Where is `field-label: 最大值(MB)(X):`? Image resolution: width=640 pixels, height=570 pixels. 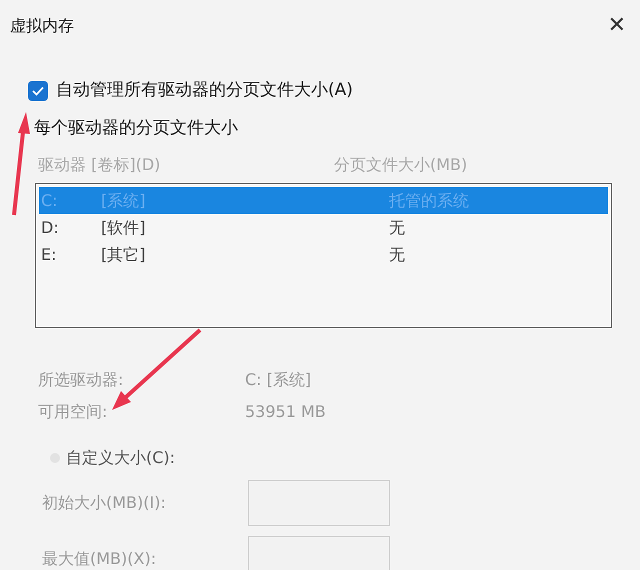 field-label: 最大值(MB)(X): is located at coordinates (99, 559).